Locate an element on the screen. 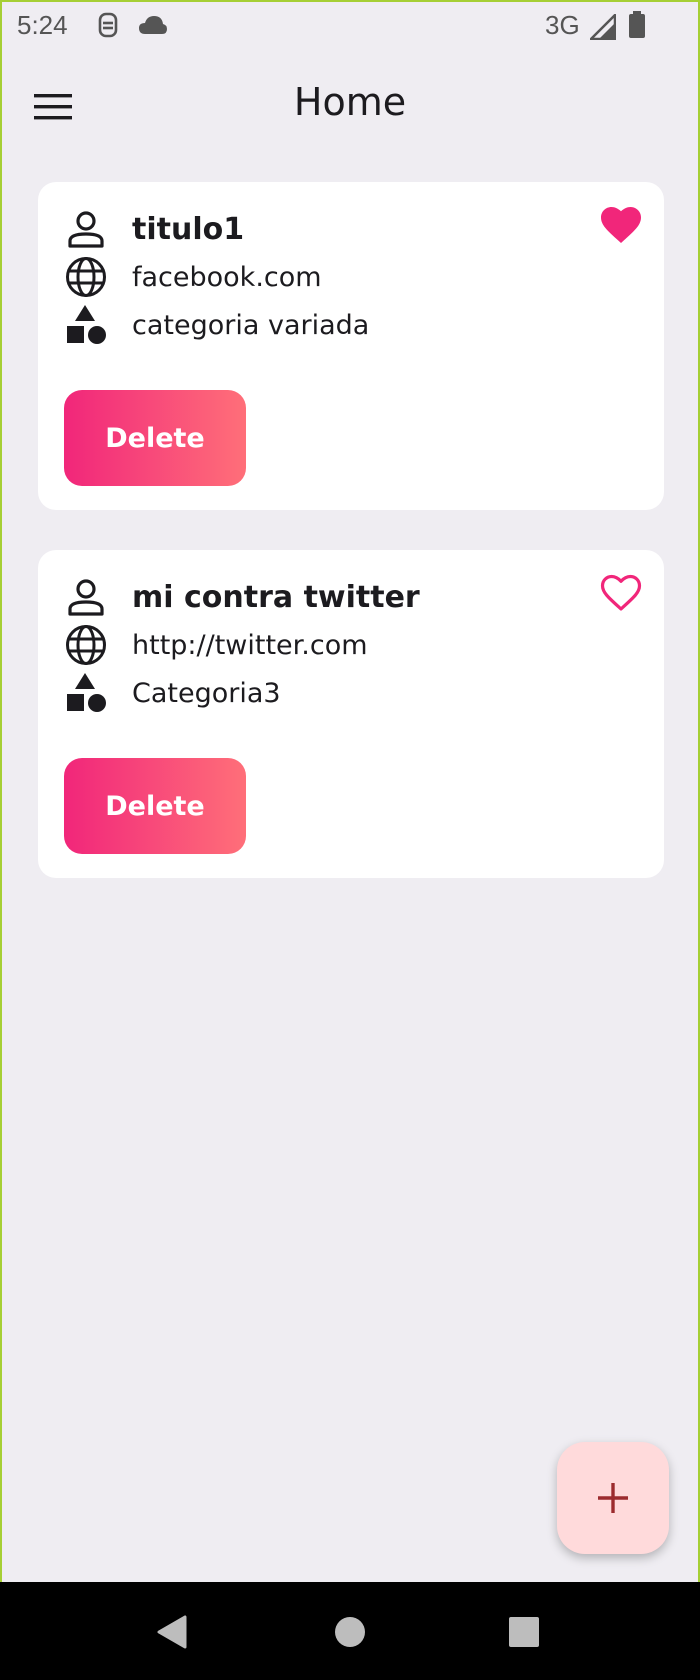 The image size is (700, 1680). sim-icon is located at coordinates (108, 28).